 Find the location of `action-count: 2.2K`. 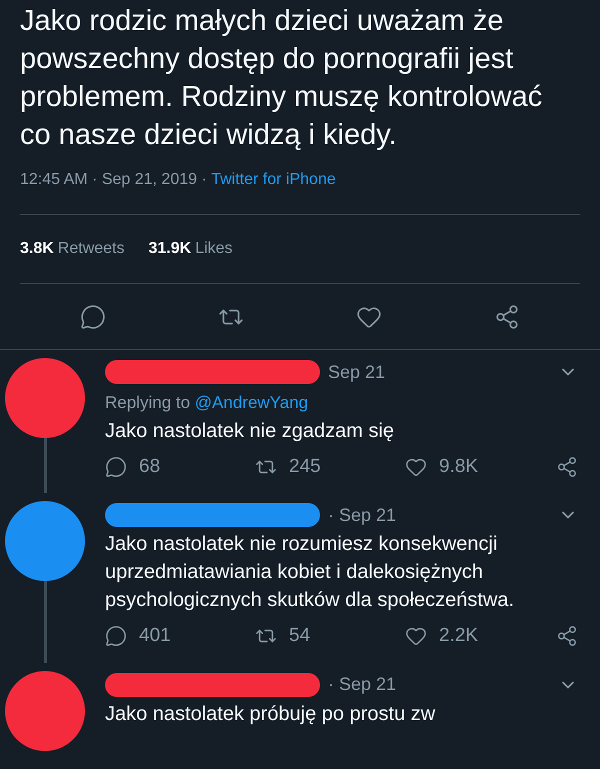

action-count: 2.2K is located at coordinates (458, 636).